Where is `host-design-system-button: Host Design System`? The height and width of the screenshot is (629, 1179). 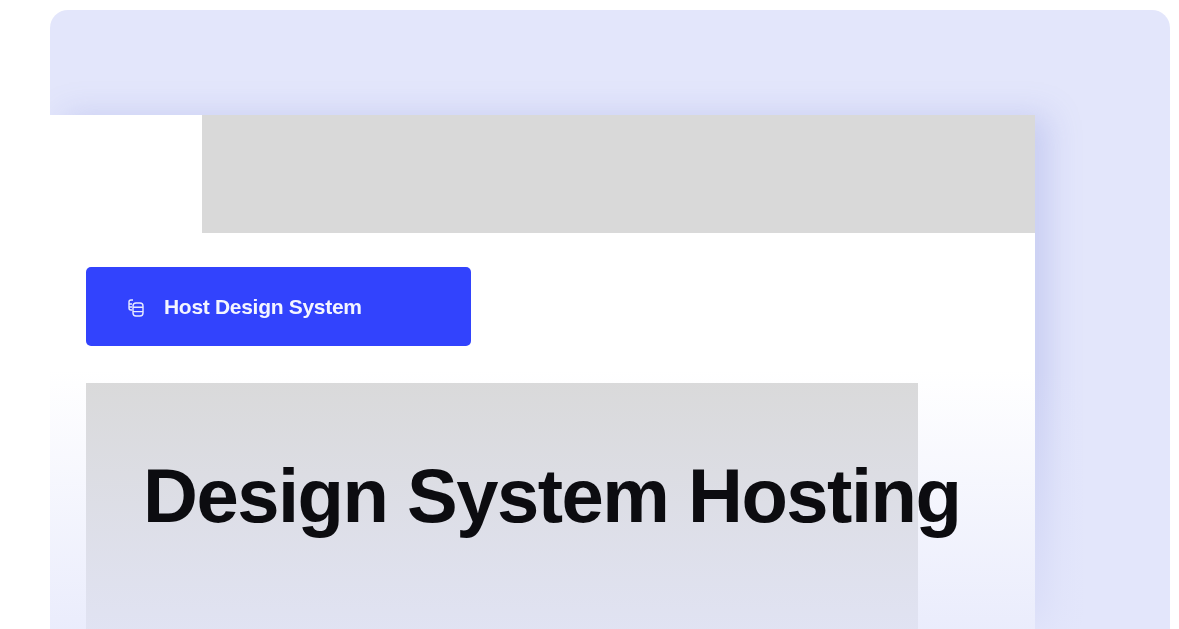
host-design-system-button: Host Design System is located at coordinates (278, 306).